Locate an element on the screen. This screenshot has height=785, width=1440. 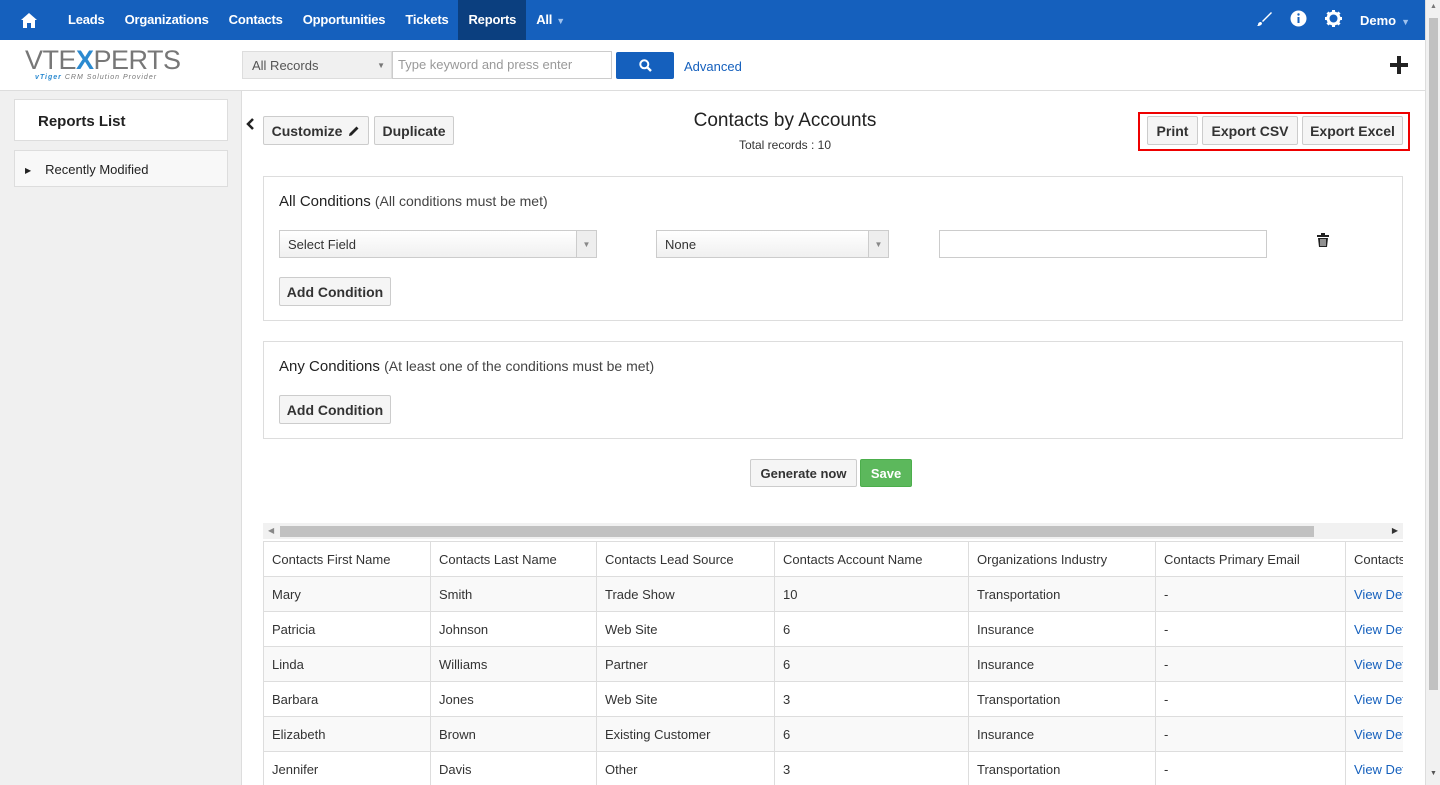
search-icon is located at coordinates (645, 65).